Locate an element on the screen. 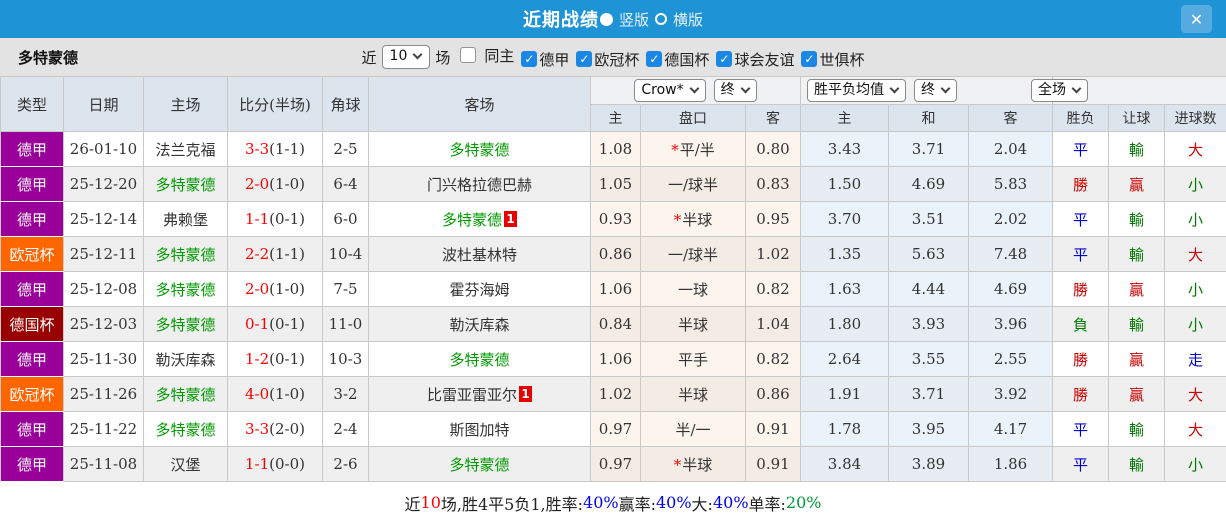  date-cell: 25-12-03 is located at coordinates (103, 324).